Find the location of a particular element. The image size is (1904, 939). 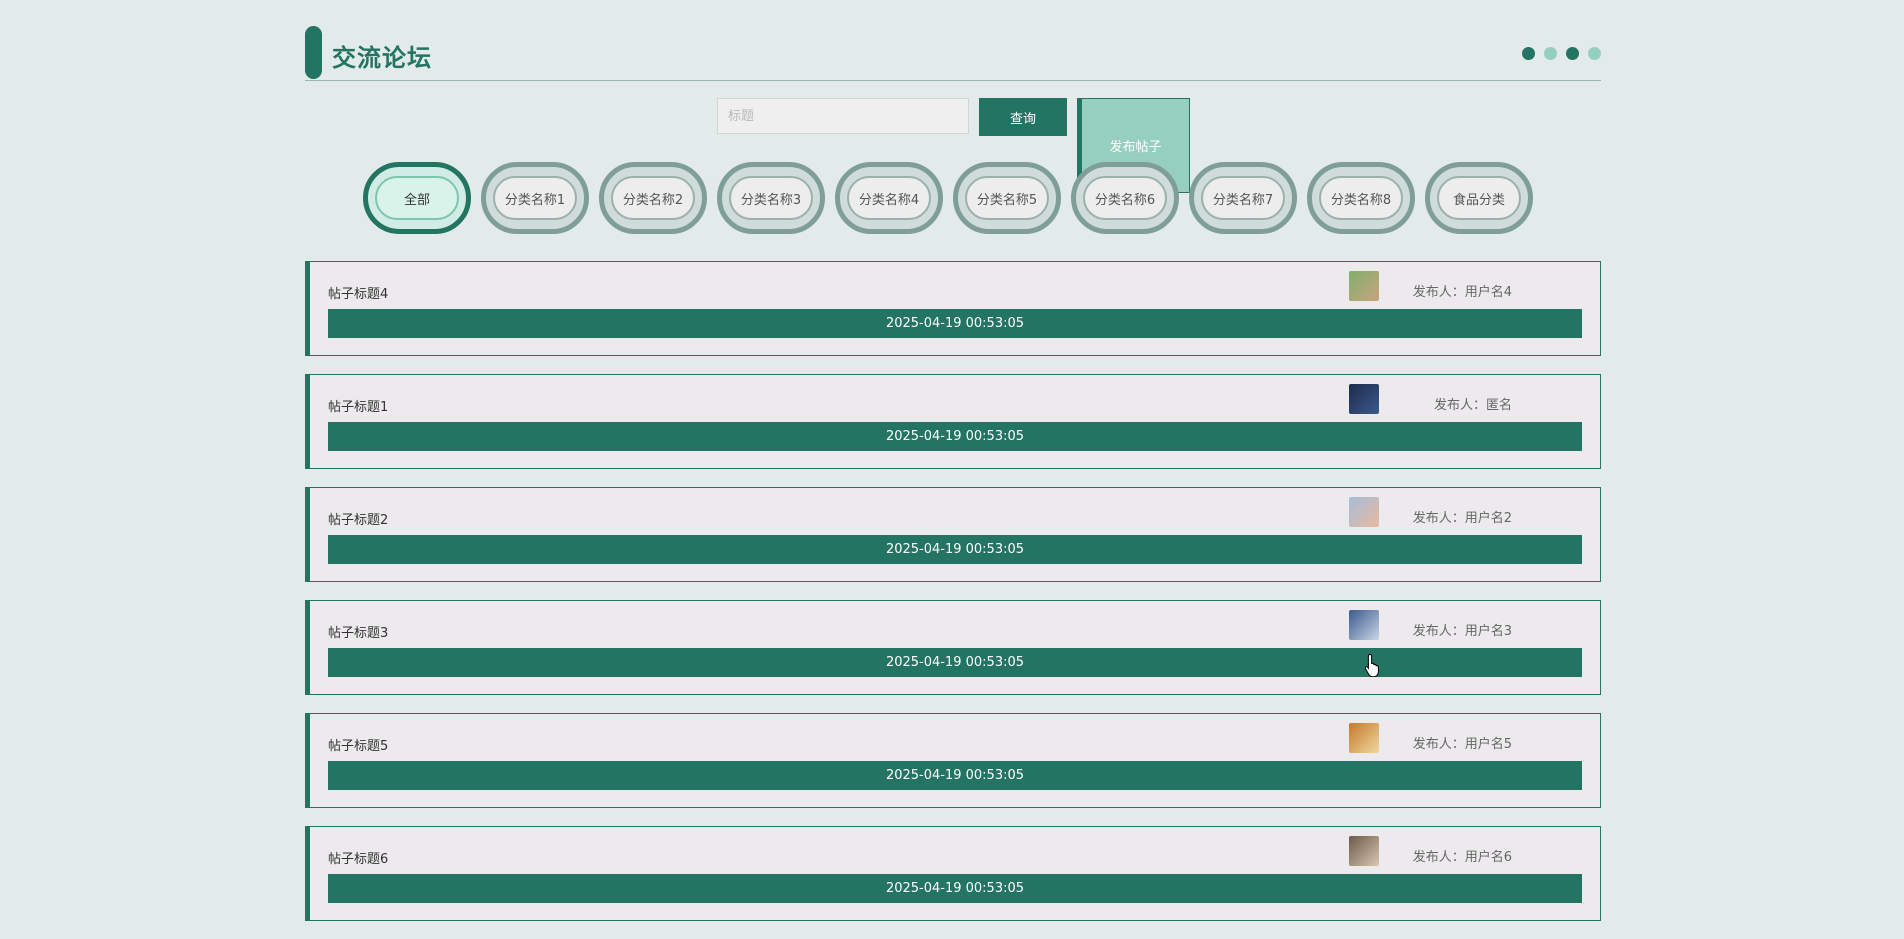

category-tab-8: 分类名称7 is located at coordinates (1243, 198).